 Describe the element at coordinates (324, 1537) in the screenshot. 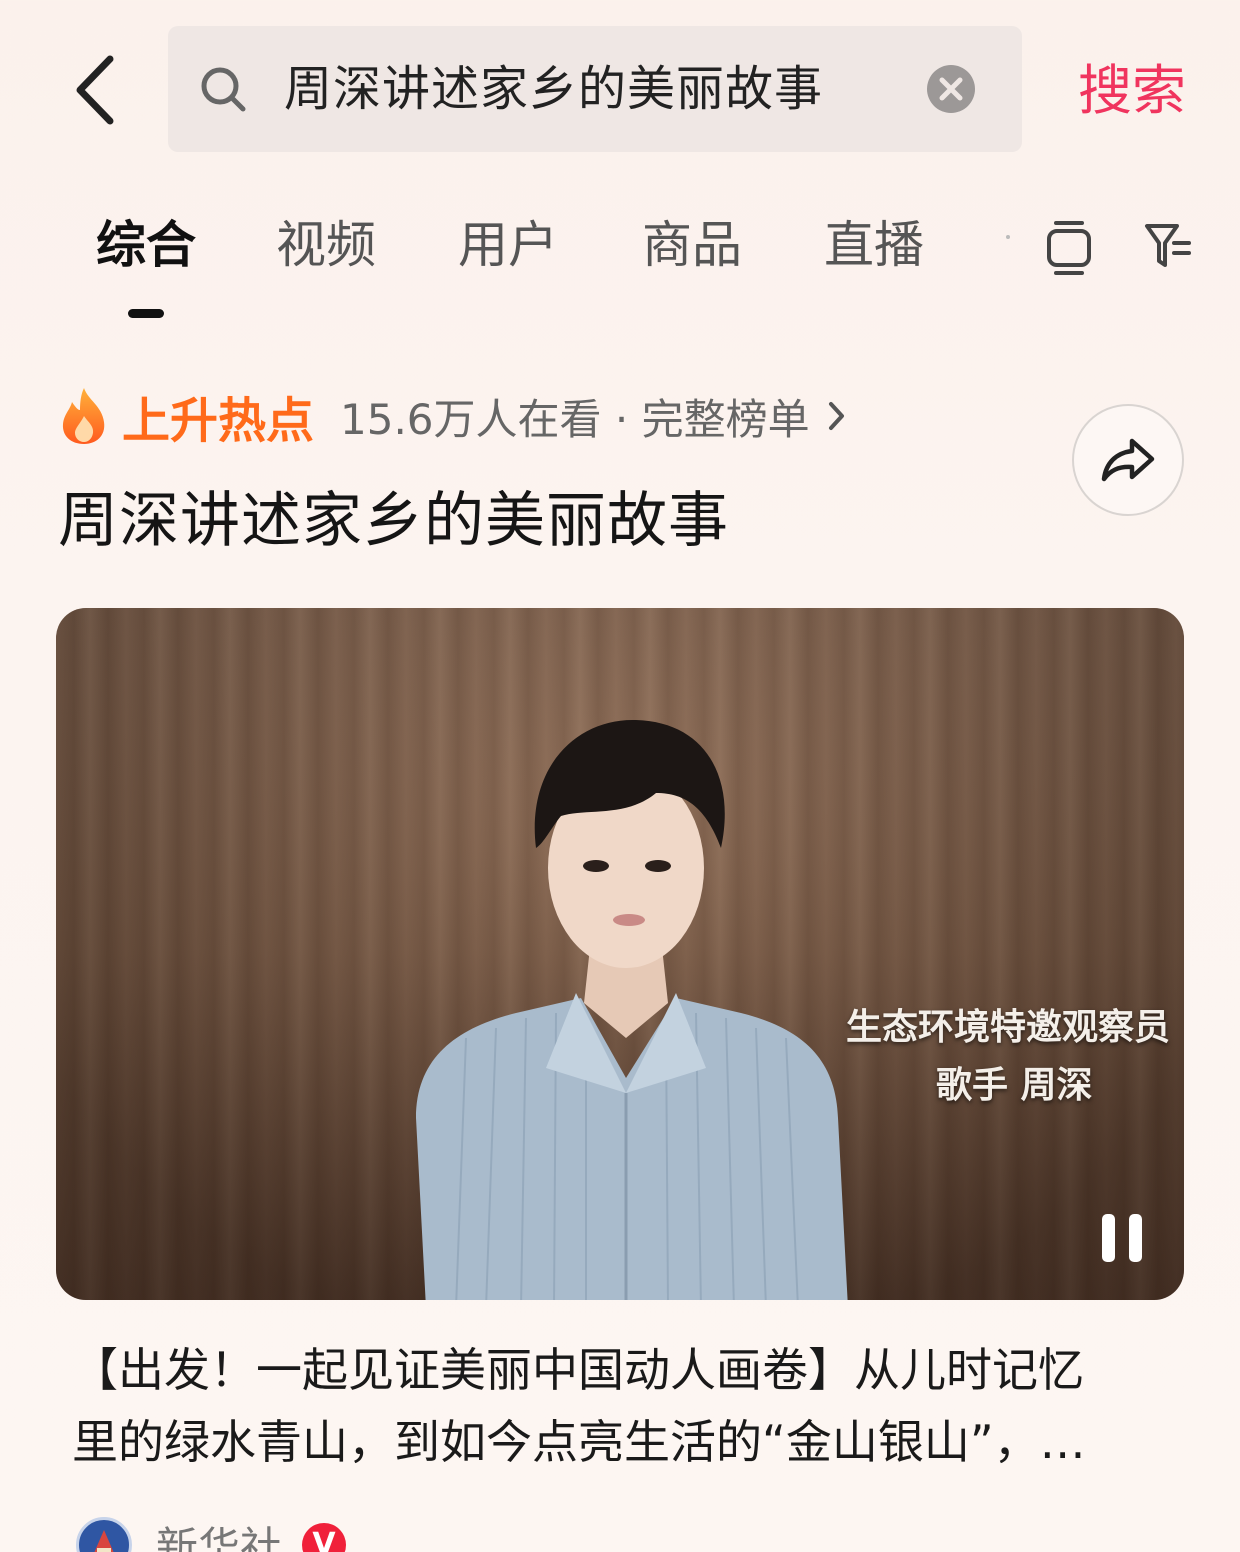

I see `verified-badge: V` at that location.